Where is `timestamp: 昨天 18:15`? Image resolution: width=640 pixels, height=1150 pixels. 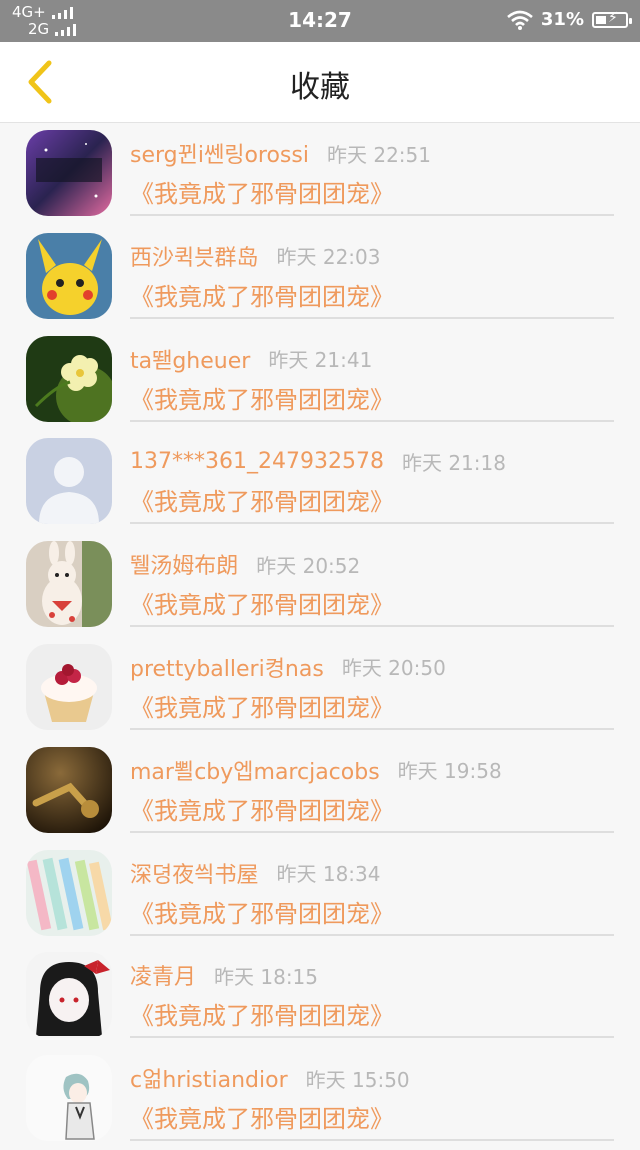 timestamp: 昨天 18:15 is located at coordinates (266, 976).